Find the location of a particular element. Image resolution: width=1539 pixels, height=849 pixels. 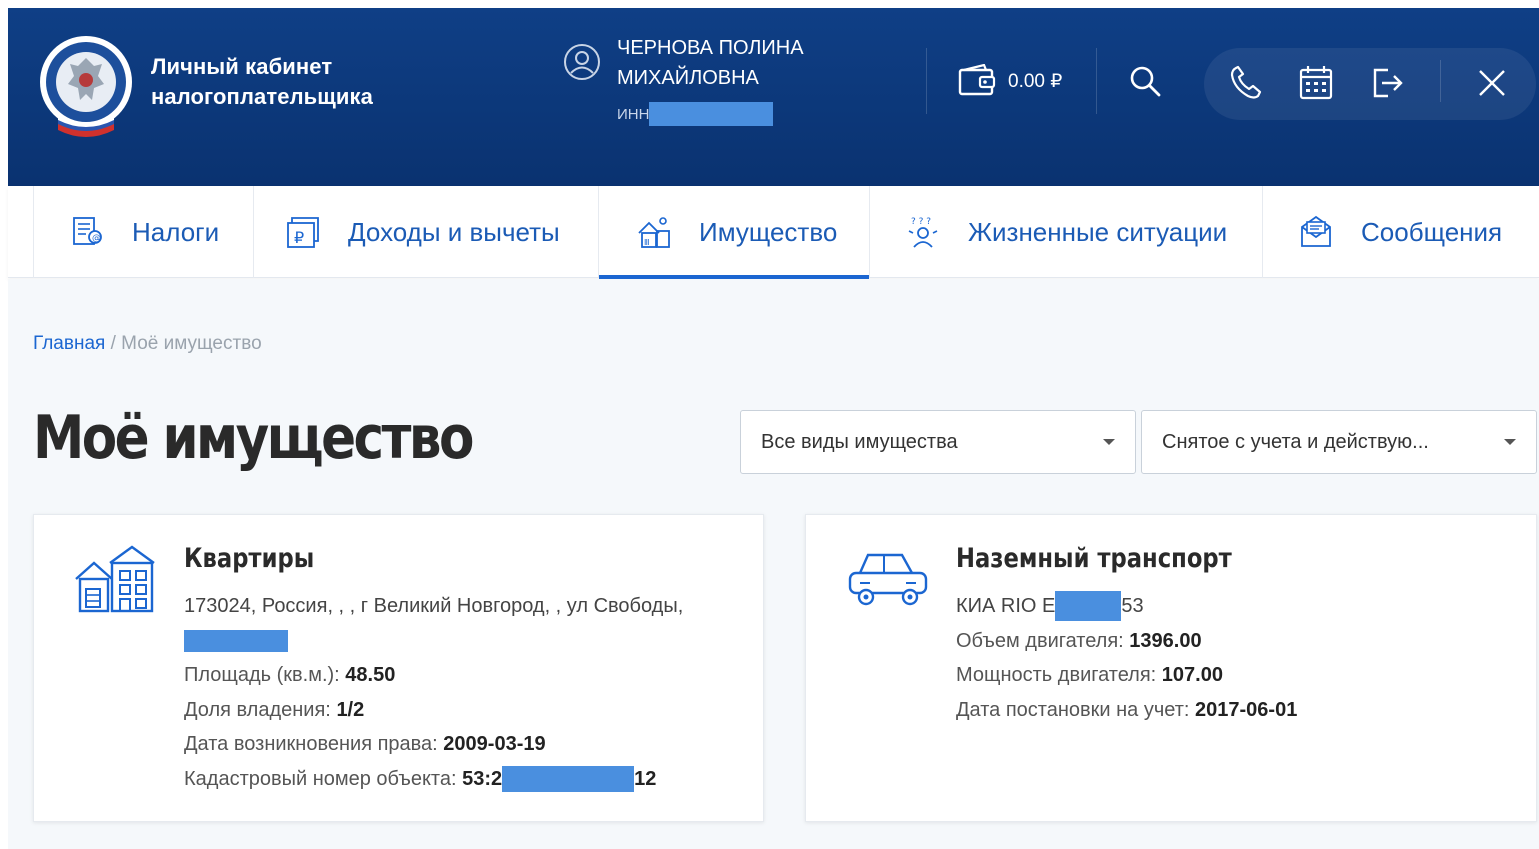

property-type-value: Все виды имущества is located at coordinates (859, 441).